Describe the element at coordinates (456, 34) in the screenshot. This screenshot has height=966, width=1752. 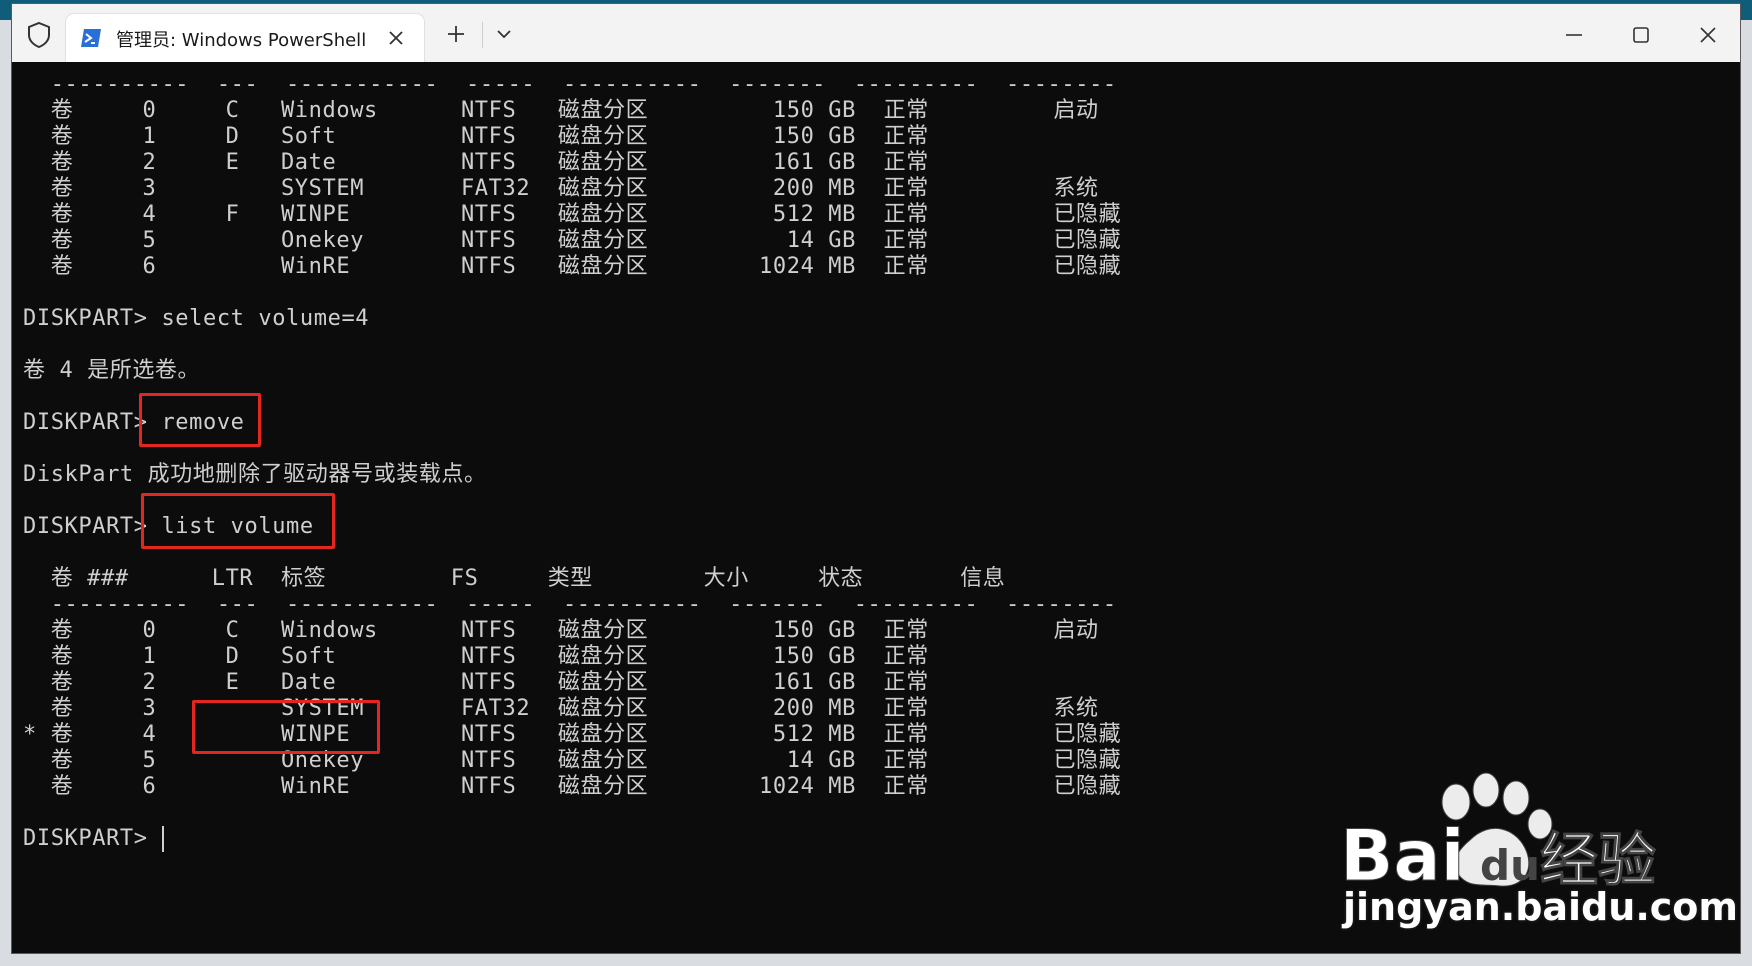
I see `plus-icon` at that location.